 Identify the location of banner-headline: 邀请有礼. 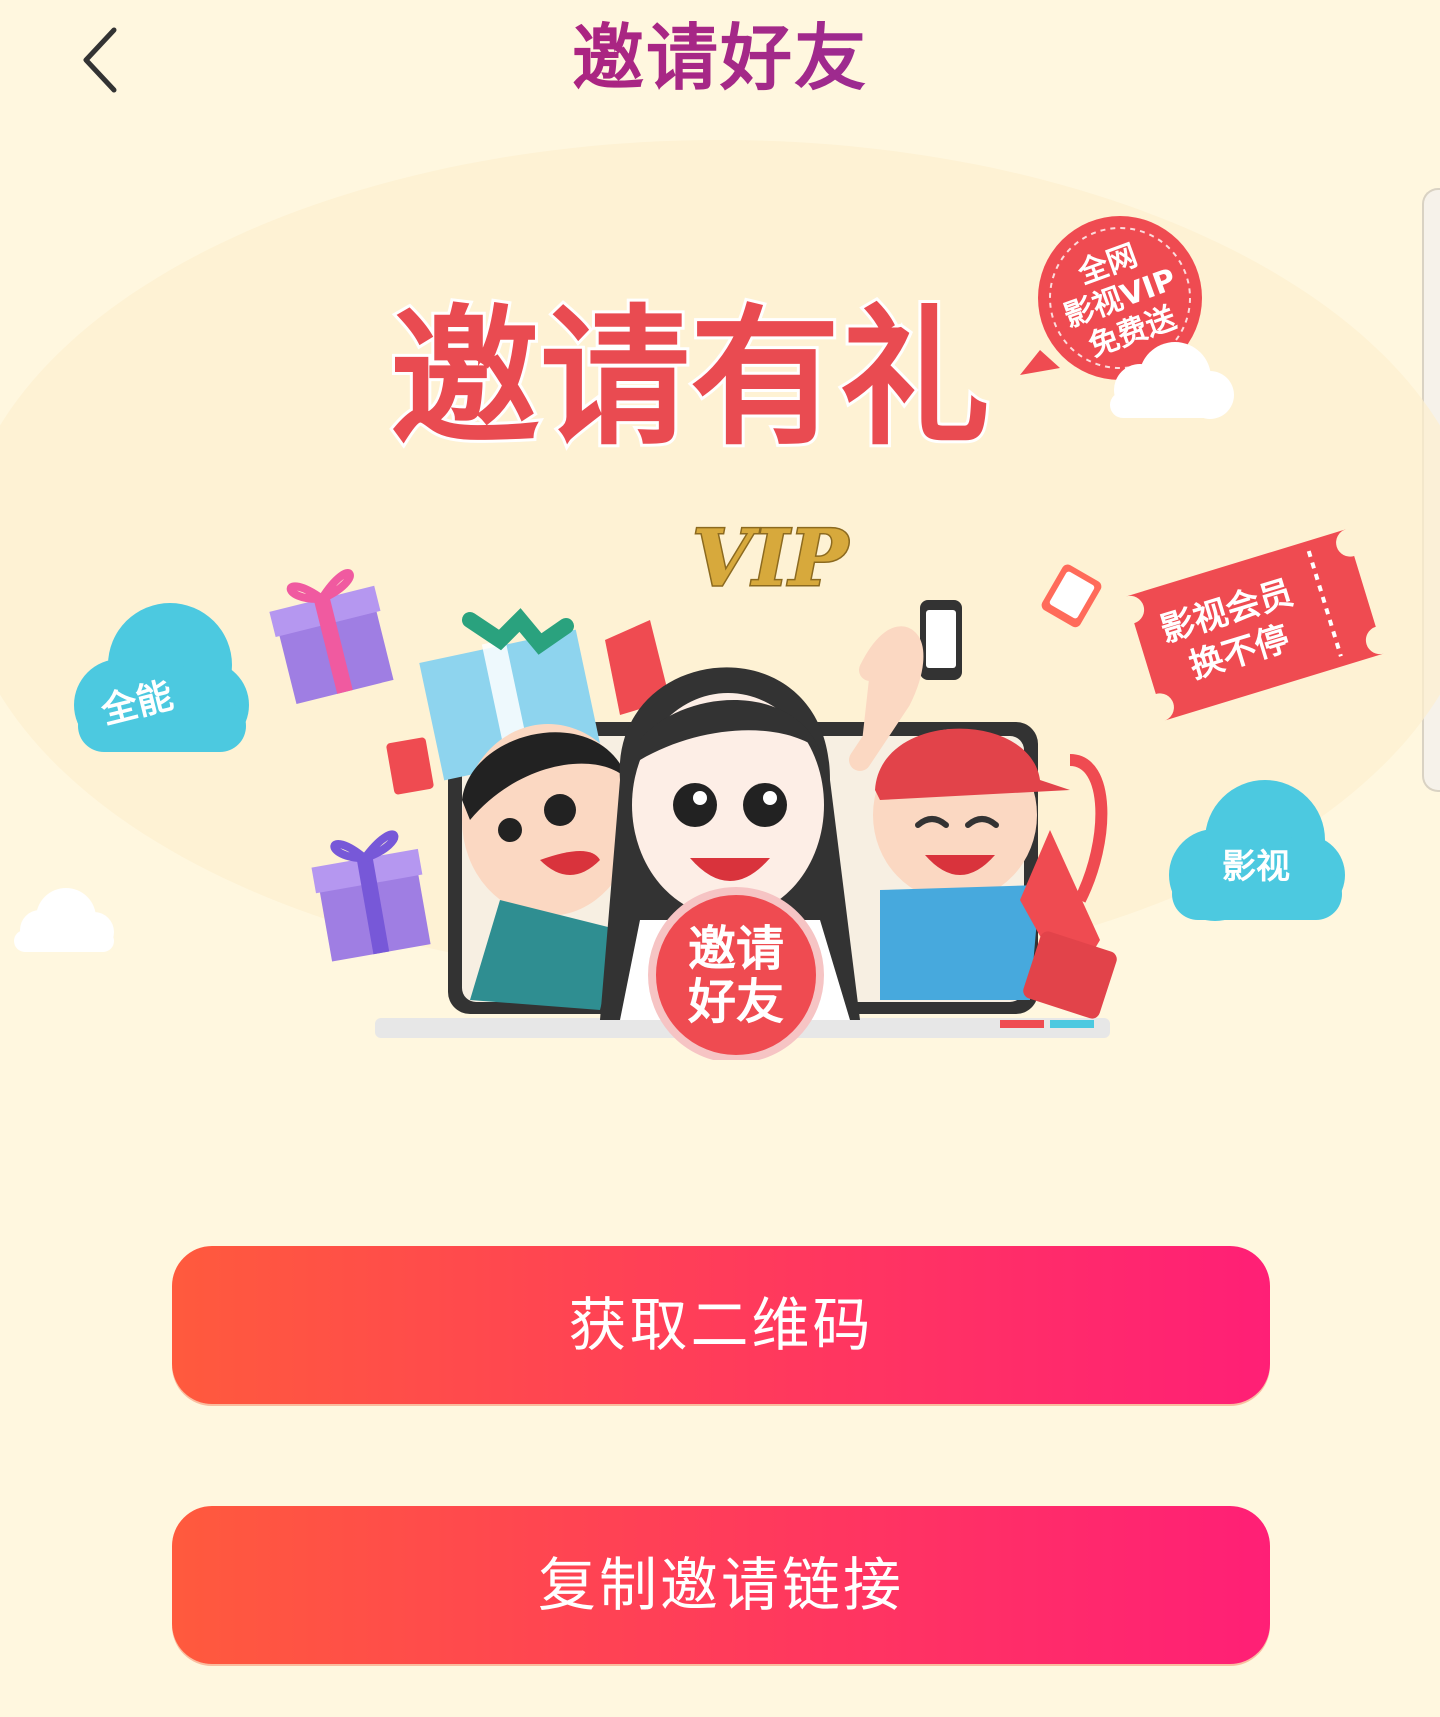
(690, 379).